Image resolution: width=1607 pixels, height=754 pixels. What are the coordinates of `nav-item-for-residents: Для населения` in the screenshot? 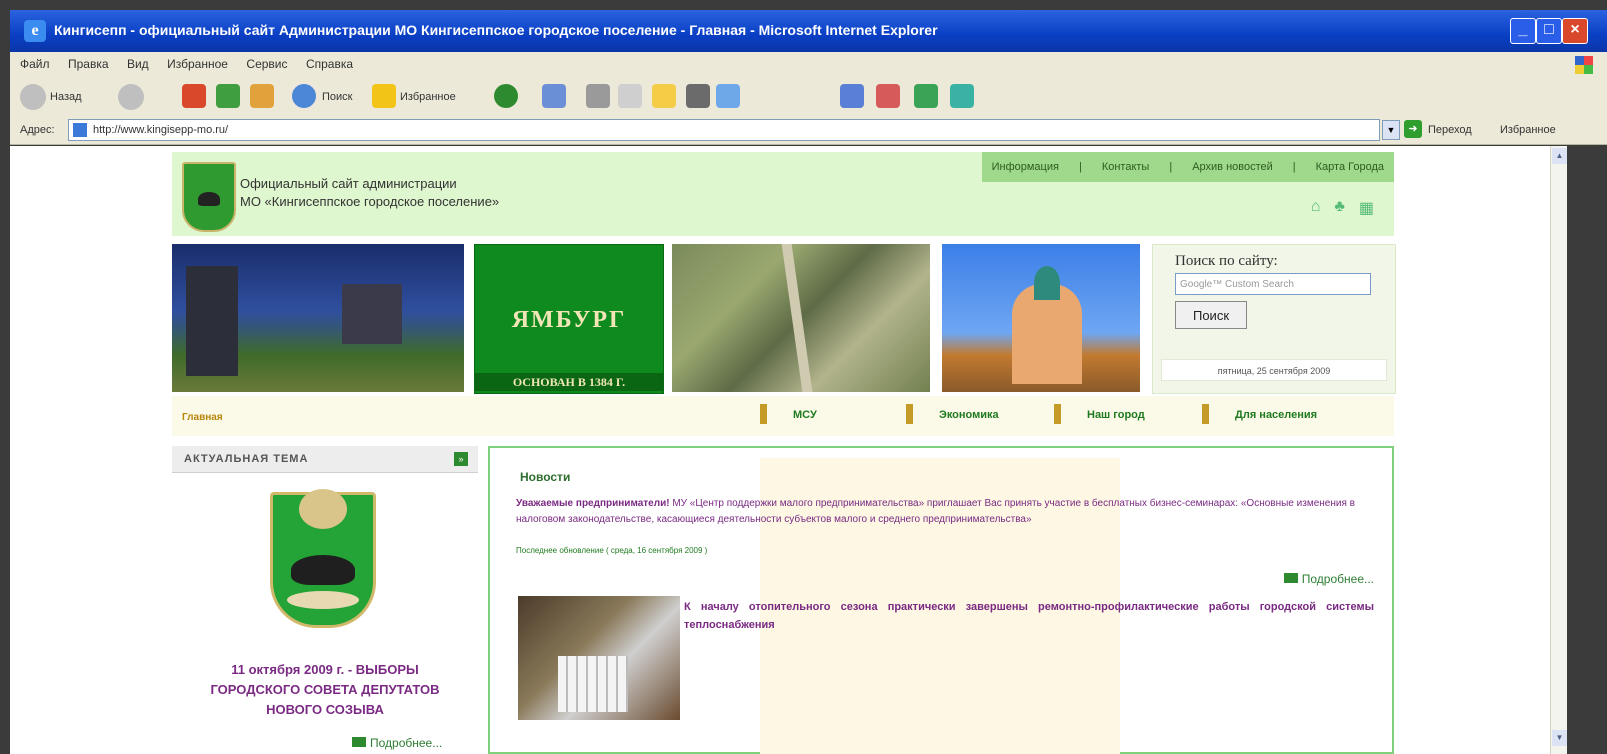 It's located at (1288, 414).